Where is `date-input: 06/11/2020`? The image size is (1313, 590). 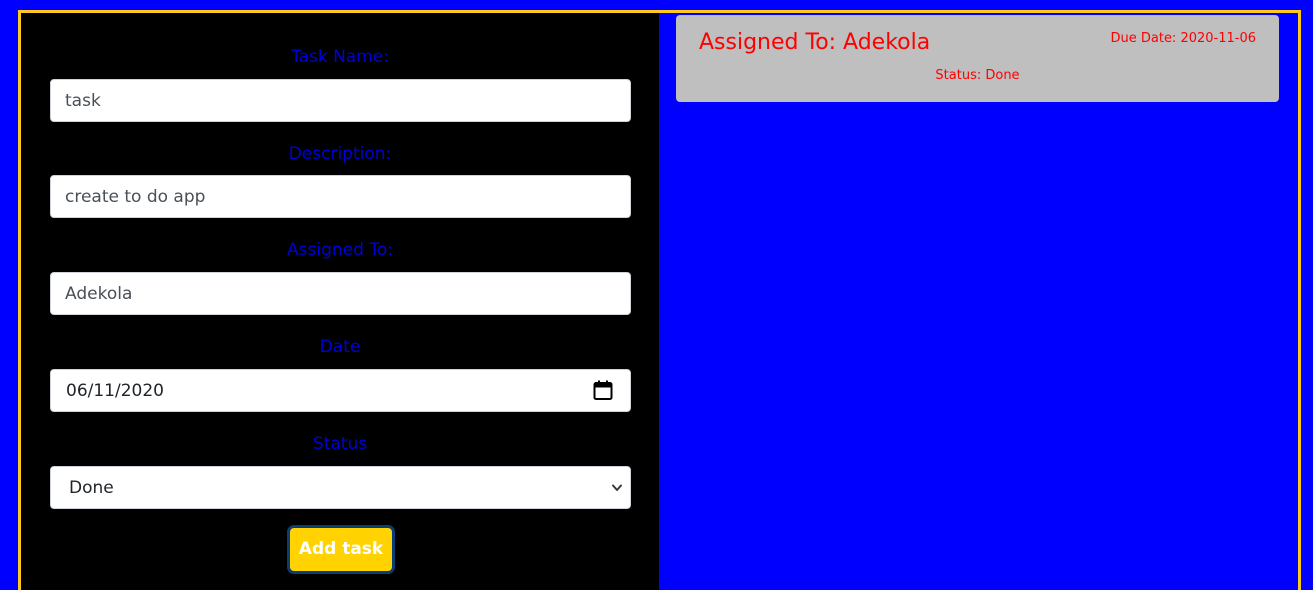 date-input: 06/11/2020 is located at coordinates (340, 390).